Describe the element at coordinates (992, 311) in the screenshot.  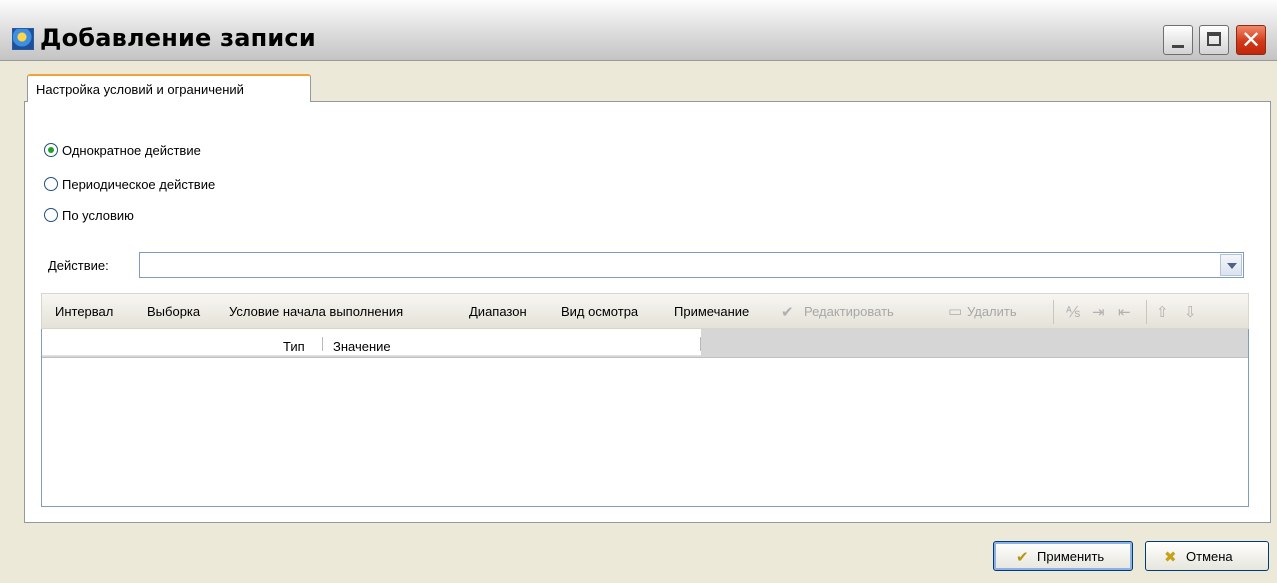
I see `toolbar-delete-button: Удалить` at that location.